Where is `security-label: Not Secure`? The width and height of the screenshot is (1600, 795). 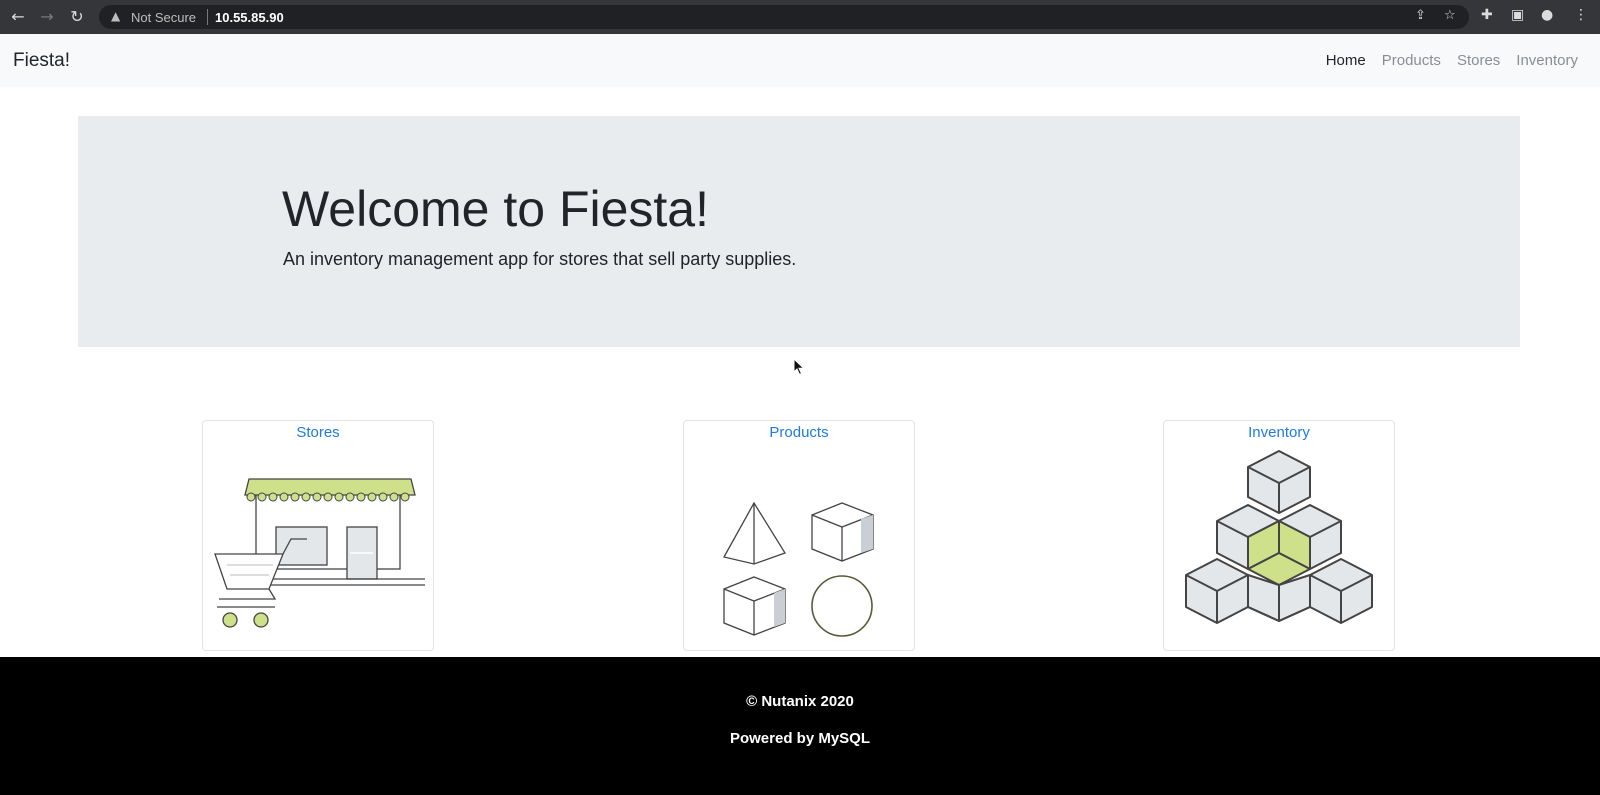
security-label: Not Secure is located at coordinates (164, 17).